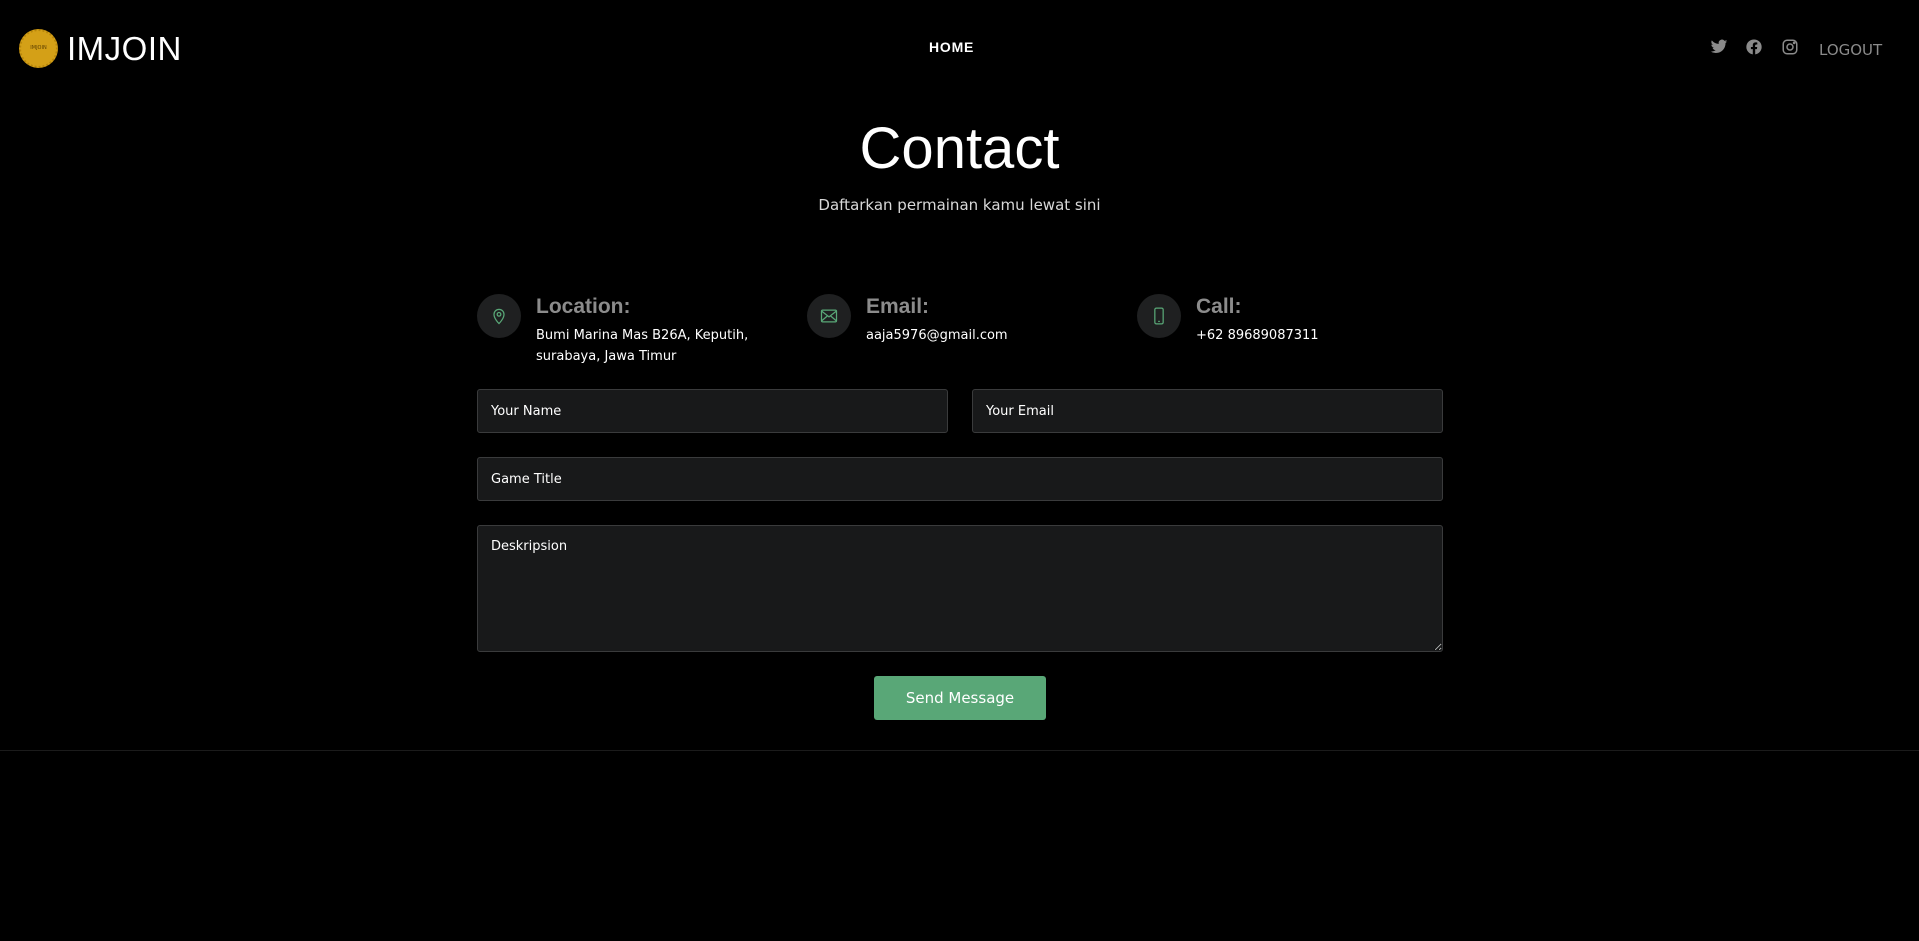 This screenshot has width=1919, height=941. Describe the element at coordinates (1159, 316) in the screenshot. I see `phone-icon` at that location.